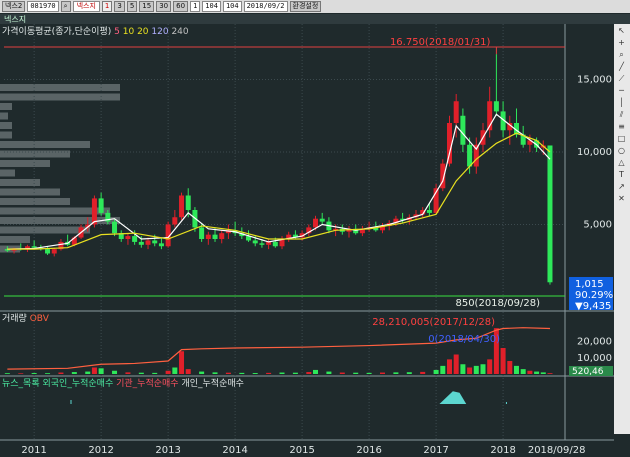  I want to click on ma-period-240: 240, so click(180, 32).